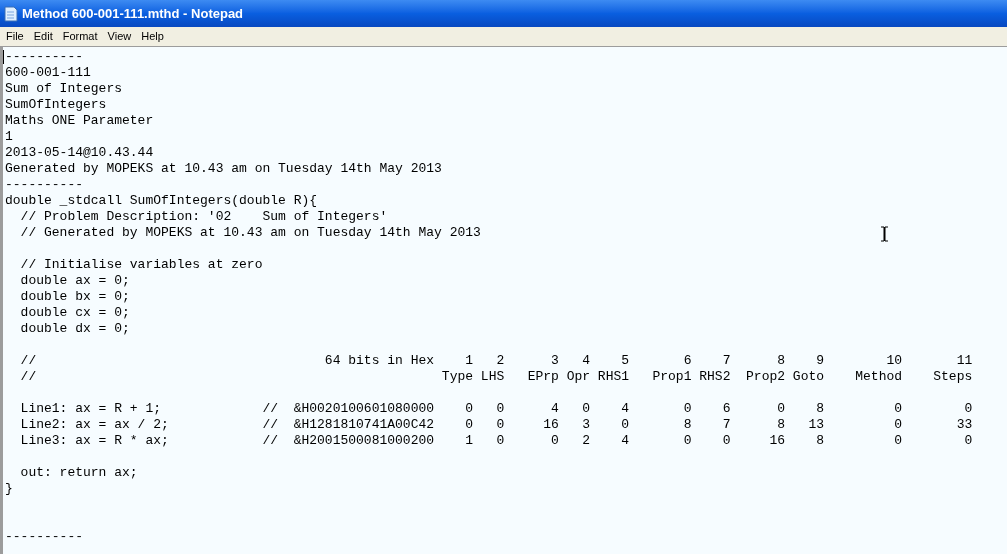 The image size is (1007, 554). I want to click on text-line: SumOfIntegers, so click(56, 105).